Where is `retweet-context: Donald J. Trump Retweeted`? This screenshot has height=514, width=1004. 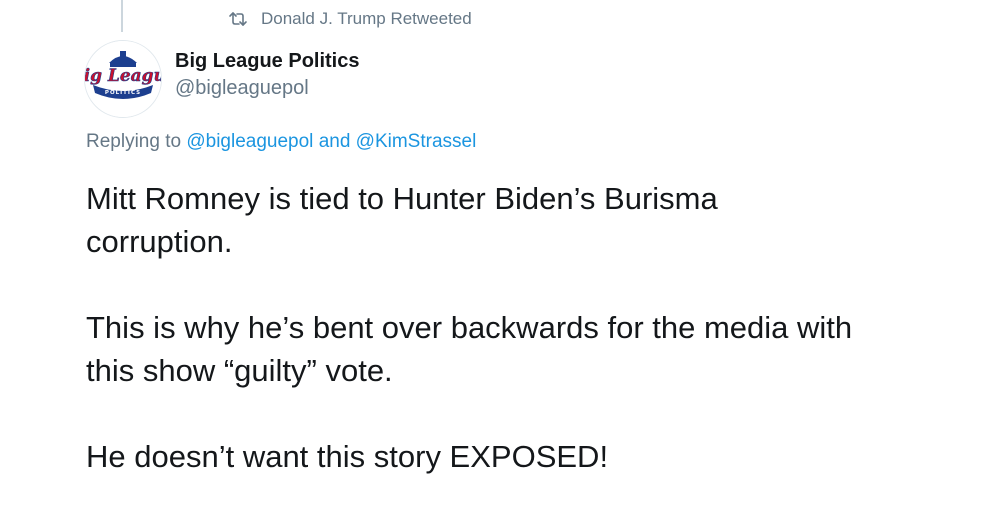 retweet-context: Donald J. Trump Retweeted is located at coordinates (350, 19).